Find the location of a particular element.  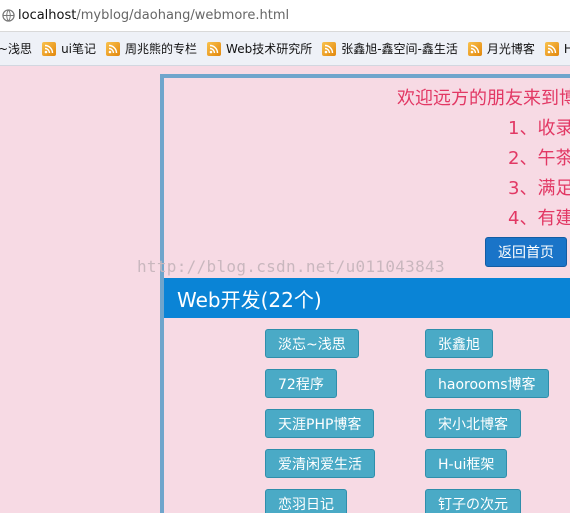

site-link: 淡忘~浅思 is located at coordinates (312, 343).